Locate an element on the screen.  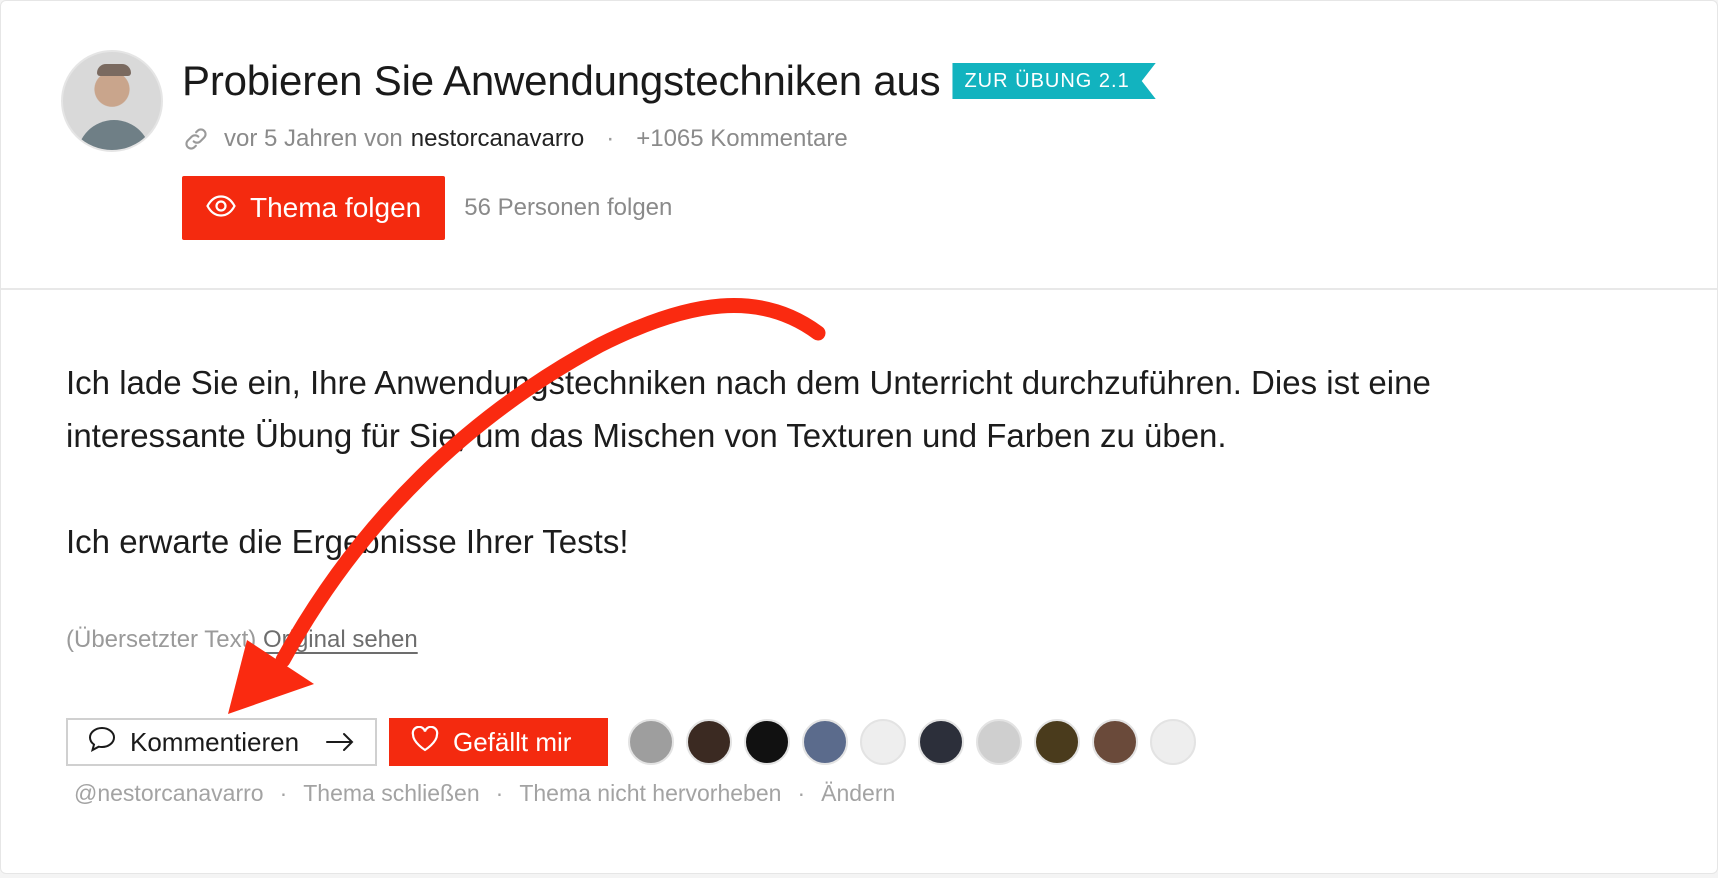
author-mention-link: @nestorcanavarro is located at coordinates (169, 793).